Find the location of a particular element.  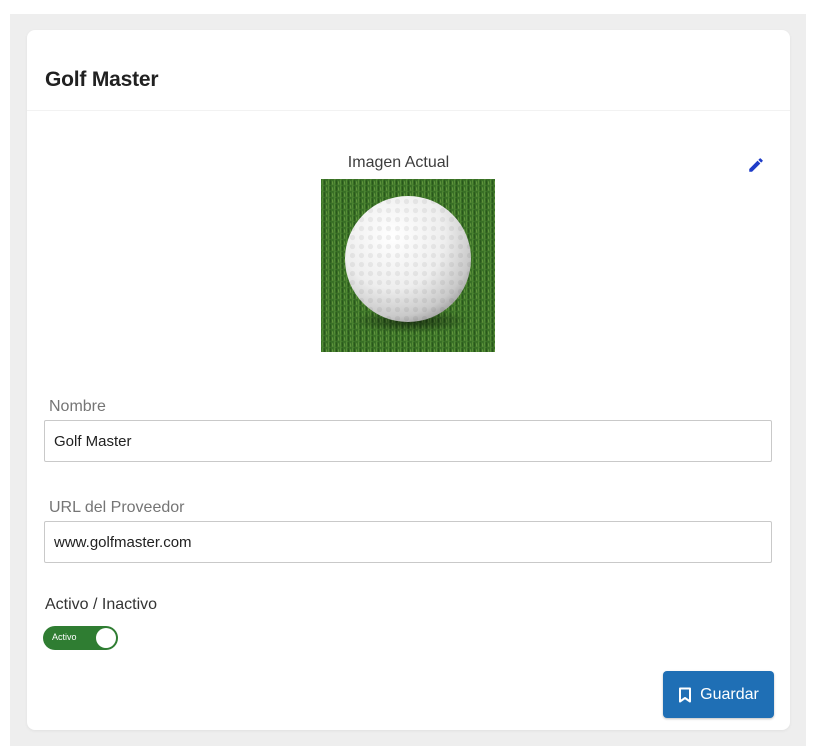

current-image-label: Imagen Actual is located at coordinates (398, 162).